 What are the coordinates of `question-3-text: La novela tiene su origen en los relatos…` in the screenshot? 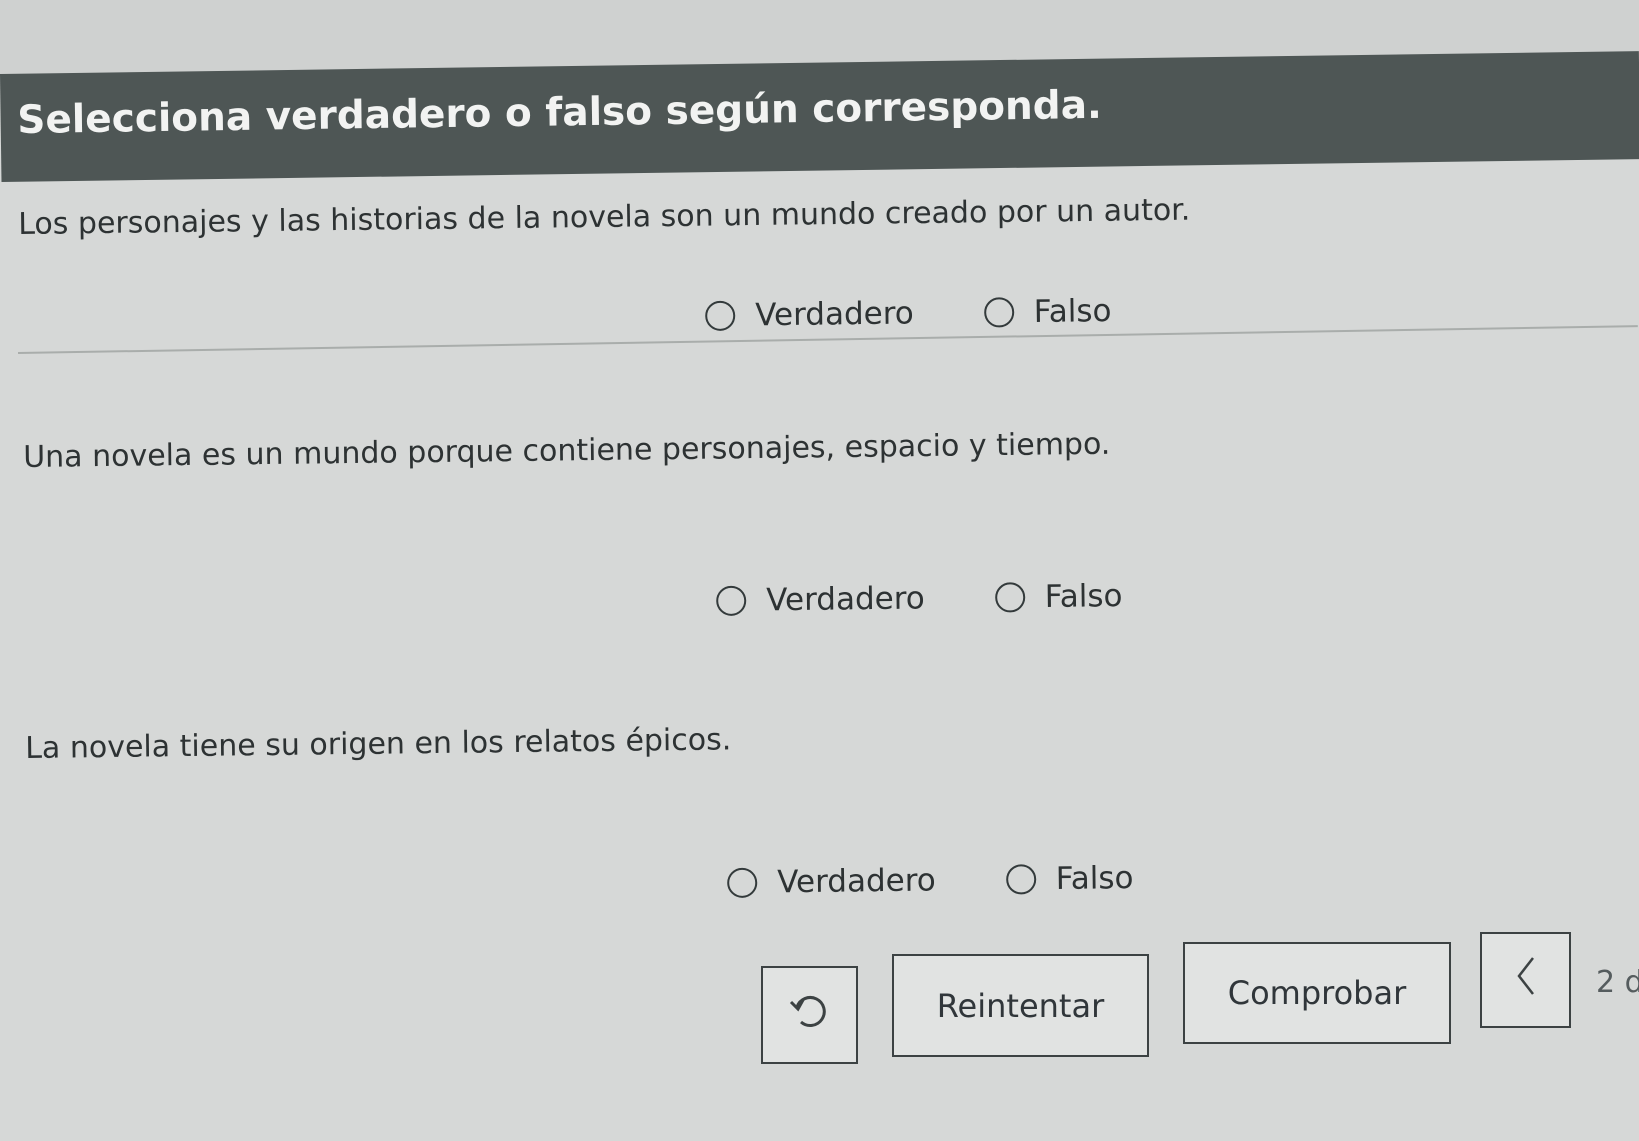 It's located at (378, 744).